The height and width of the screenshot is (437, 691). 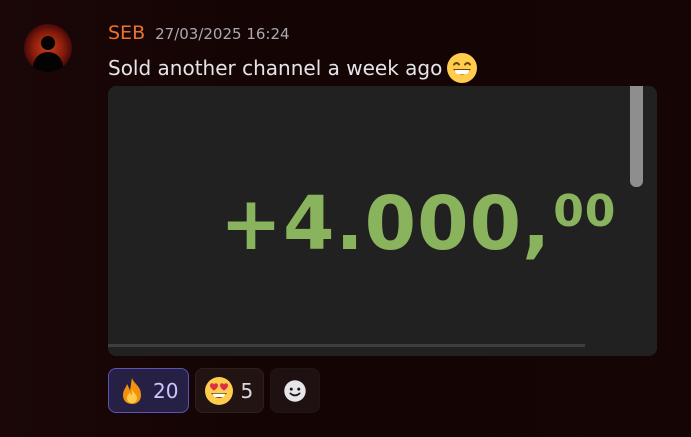 I want to click on fire-icon, so click(x=132, y=390).